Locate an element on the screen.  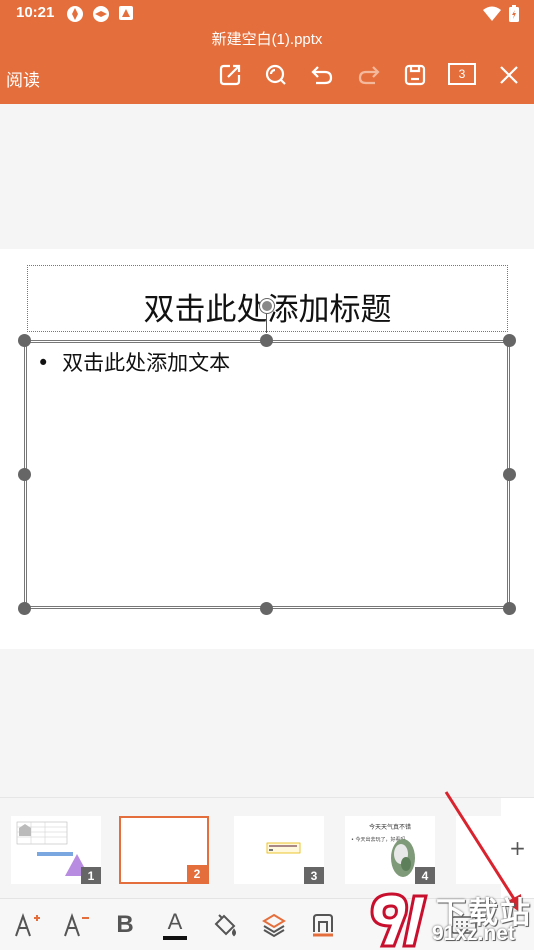
decrease-font-button is located at coordinates (76, 925).